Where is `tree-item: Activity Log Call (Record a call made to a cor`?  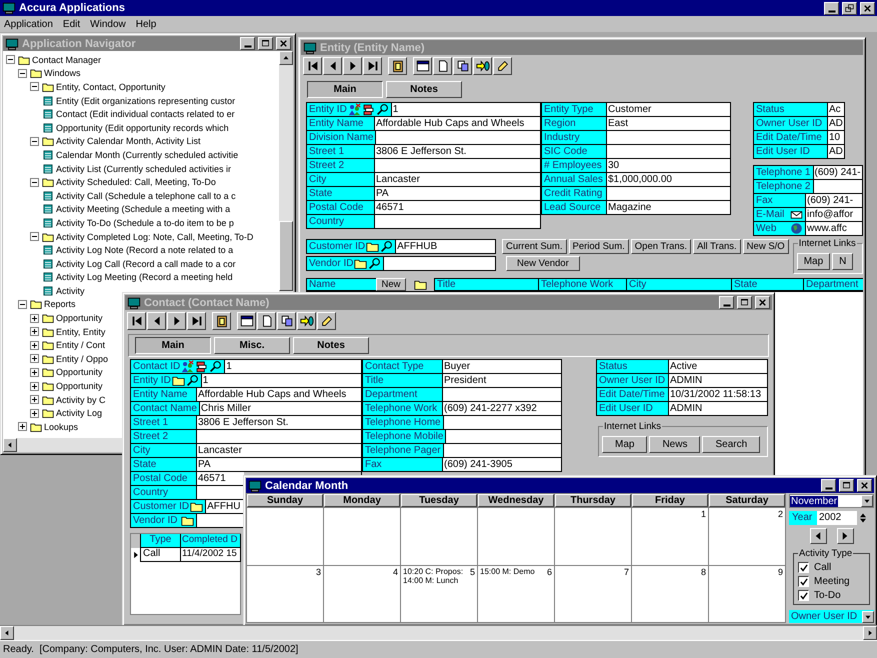
tree-item: Activity Log Call (Record a call made to a cor is located at coordinates (146, 263).